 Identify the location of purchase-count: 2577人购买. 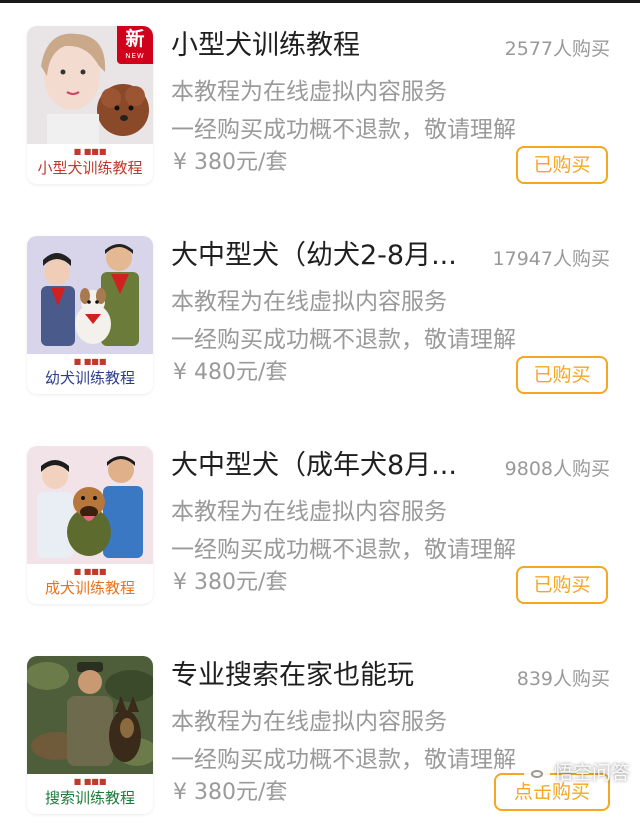
(540, 49).